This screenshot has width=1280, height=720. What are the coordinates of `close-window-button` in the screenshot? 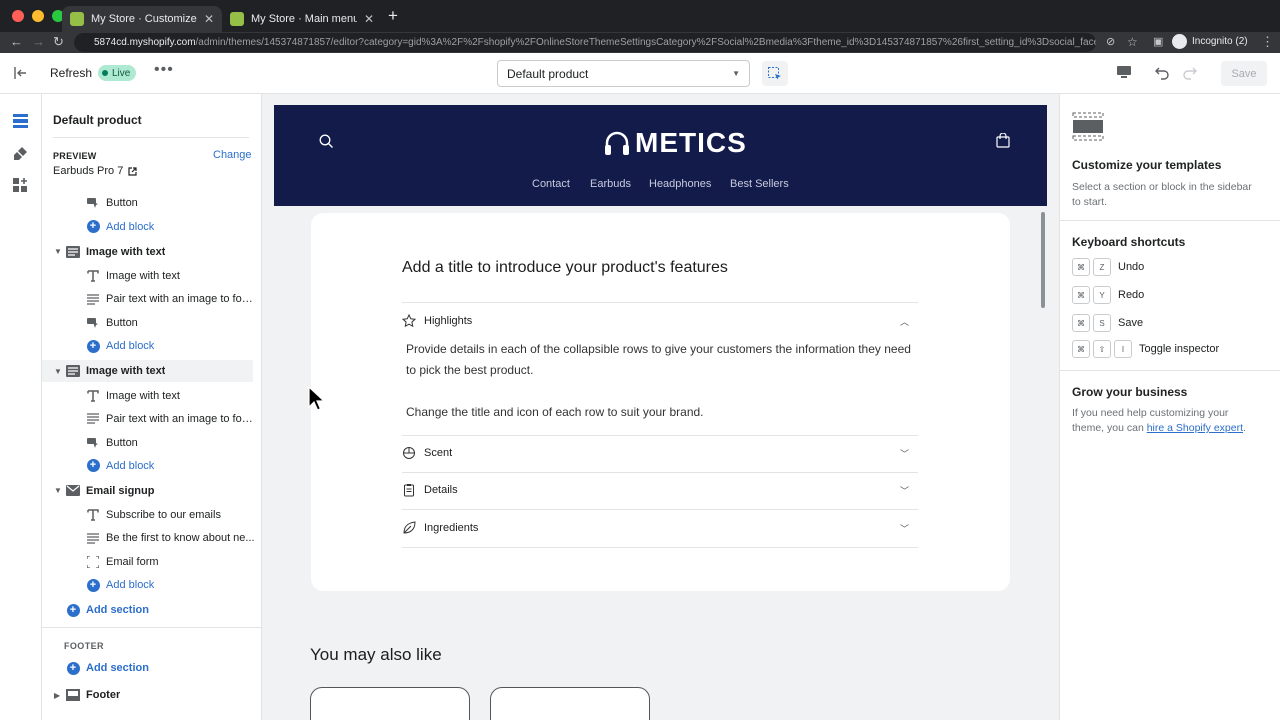 It's located at (18, 16).